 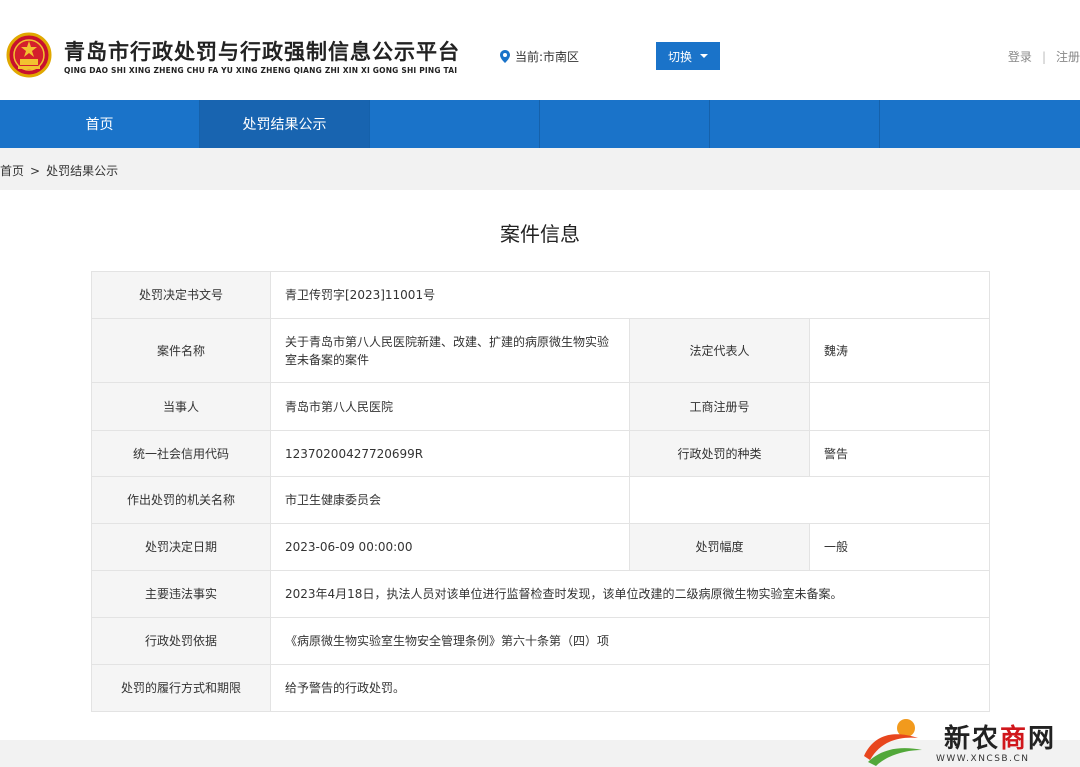 I want to click on table-row: 处罚的履行方式和期限 给予警告的行政处罚。, so click(x=541, y=688).